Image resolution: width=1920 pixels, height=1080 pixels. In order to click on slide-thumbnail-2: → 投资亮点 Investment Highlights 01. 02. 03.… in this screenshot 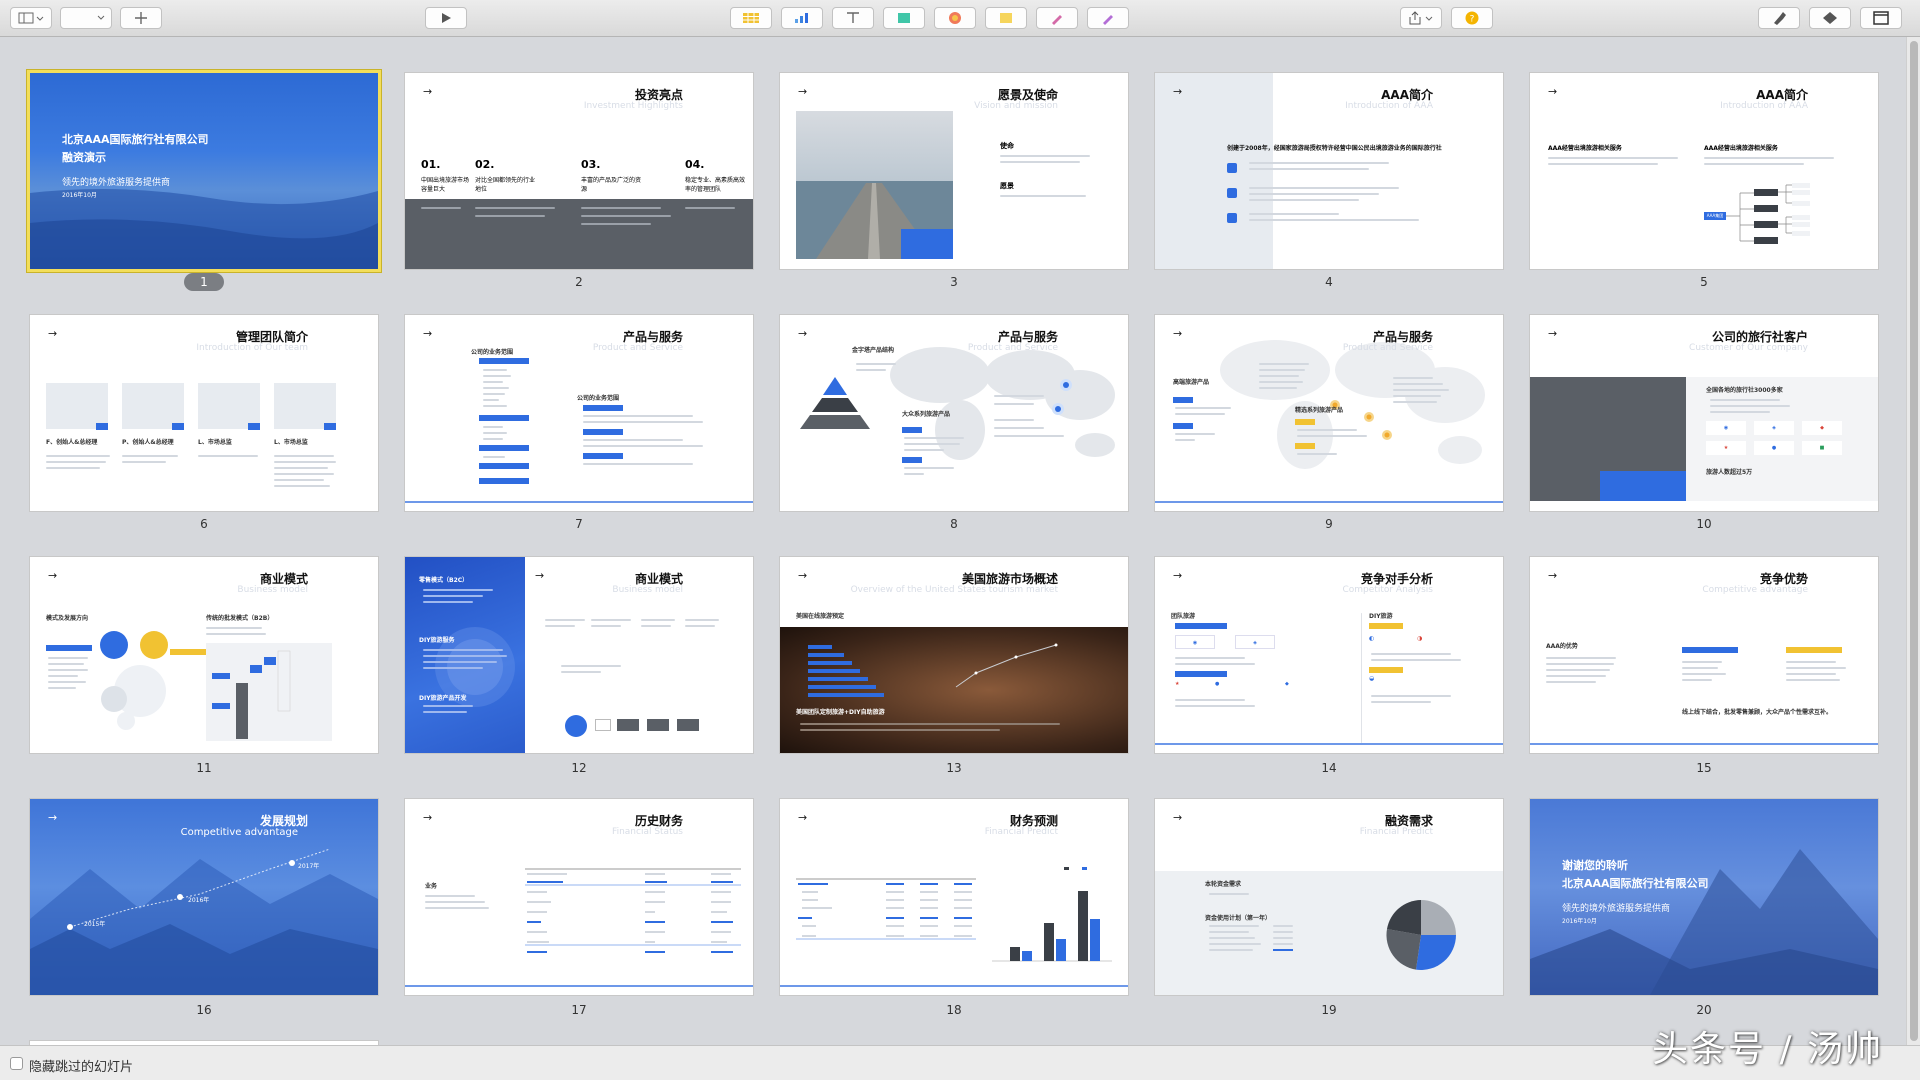, I will do `click(579, 171)`.